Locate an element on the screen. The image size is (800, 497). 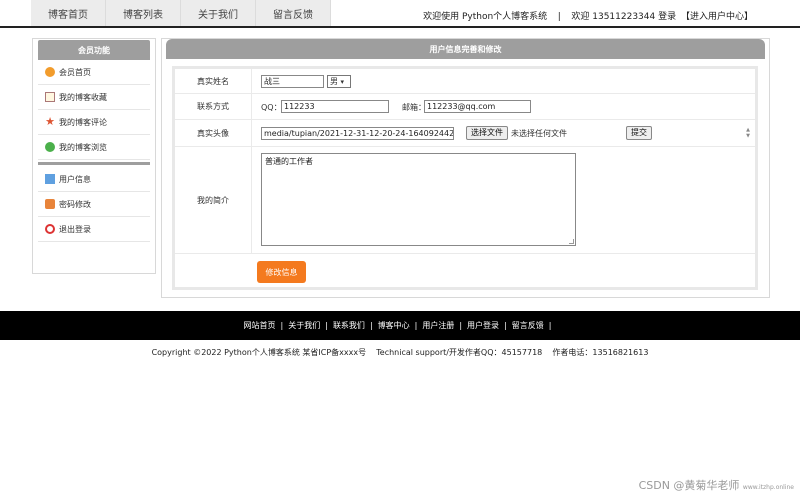
tab-blog-home: 博客首页 is located at coordinates (68, 13).